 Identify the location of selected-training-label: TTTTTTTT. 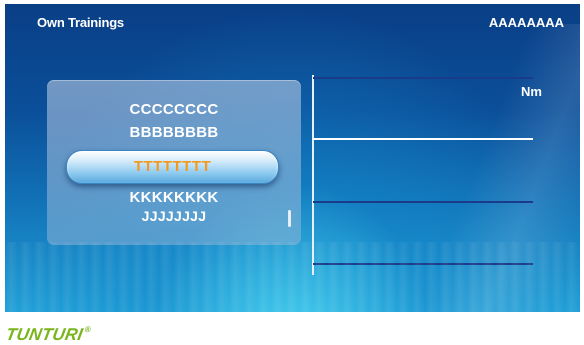
(172, 166).